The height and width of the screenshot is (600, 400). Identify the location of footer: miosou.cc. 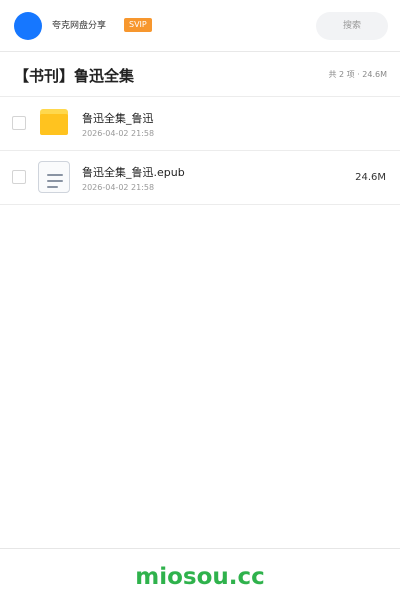
(200, 574).